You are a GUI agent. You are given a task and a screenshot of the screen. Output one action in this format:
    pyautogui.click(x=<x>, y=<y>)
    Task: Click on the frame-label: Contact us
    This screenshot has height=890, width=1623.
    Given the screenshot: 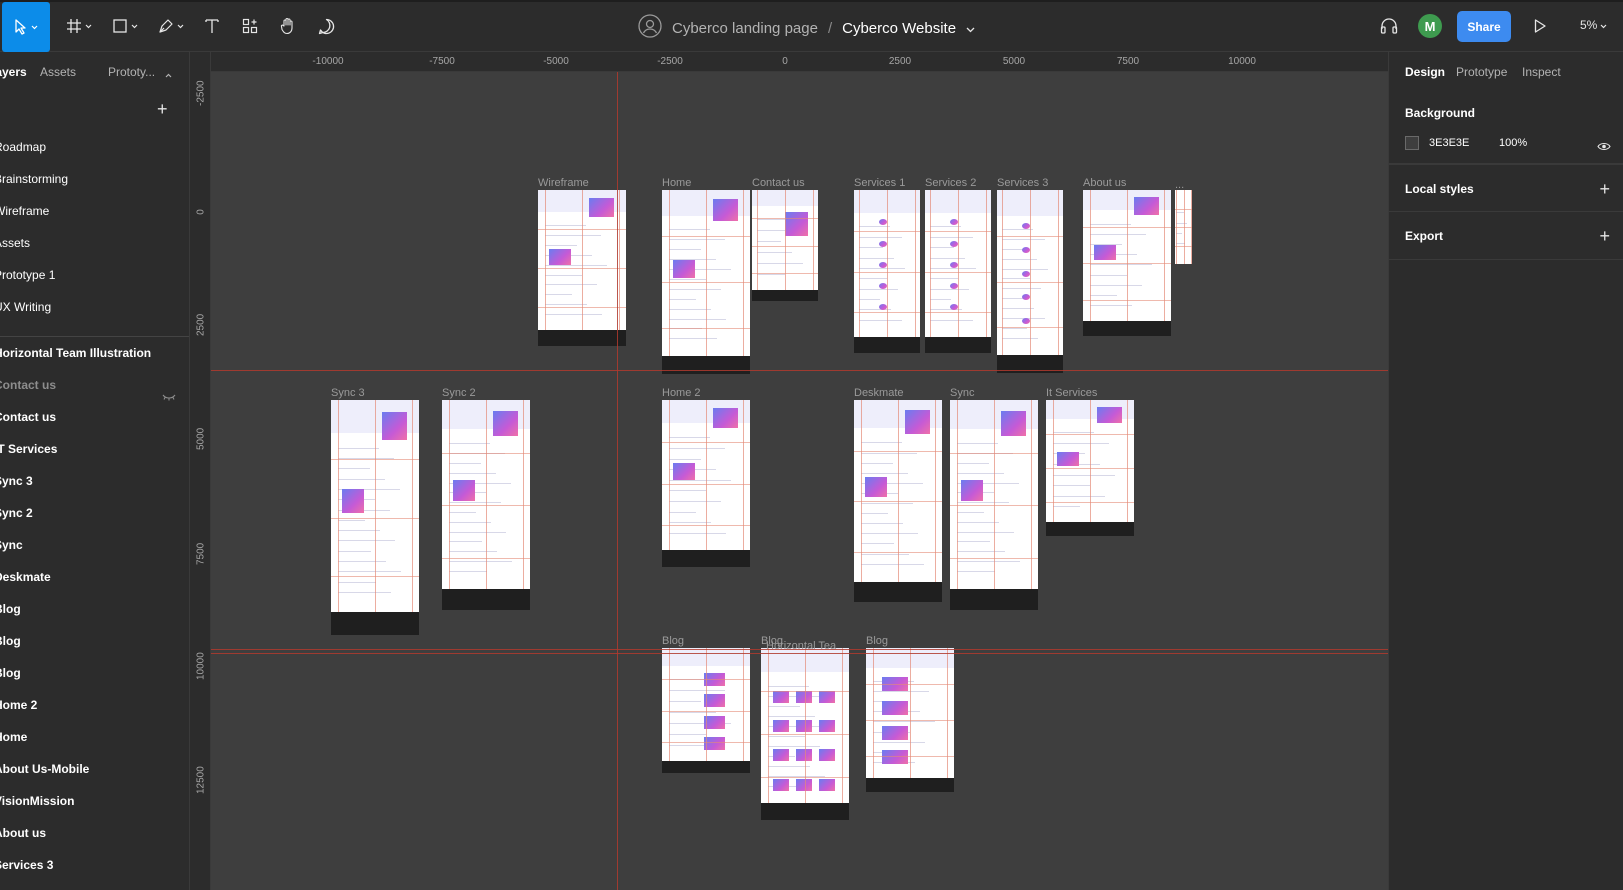 What is the action you would take?
    pyautogui.click(x=778, y=183)
    